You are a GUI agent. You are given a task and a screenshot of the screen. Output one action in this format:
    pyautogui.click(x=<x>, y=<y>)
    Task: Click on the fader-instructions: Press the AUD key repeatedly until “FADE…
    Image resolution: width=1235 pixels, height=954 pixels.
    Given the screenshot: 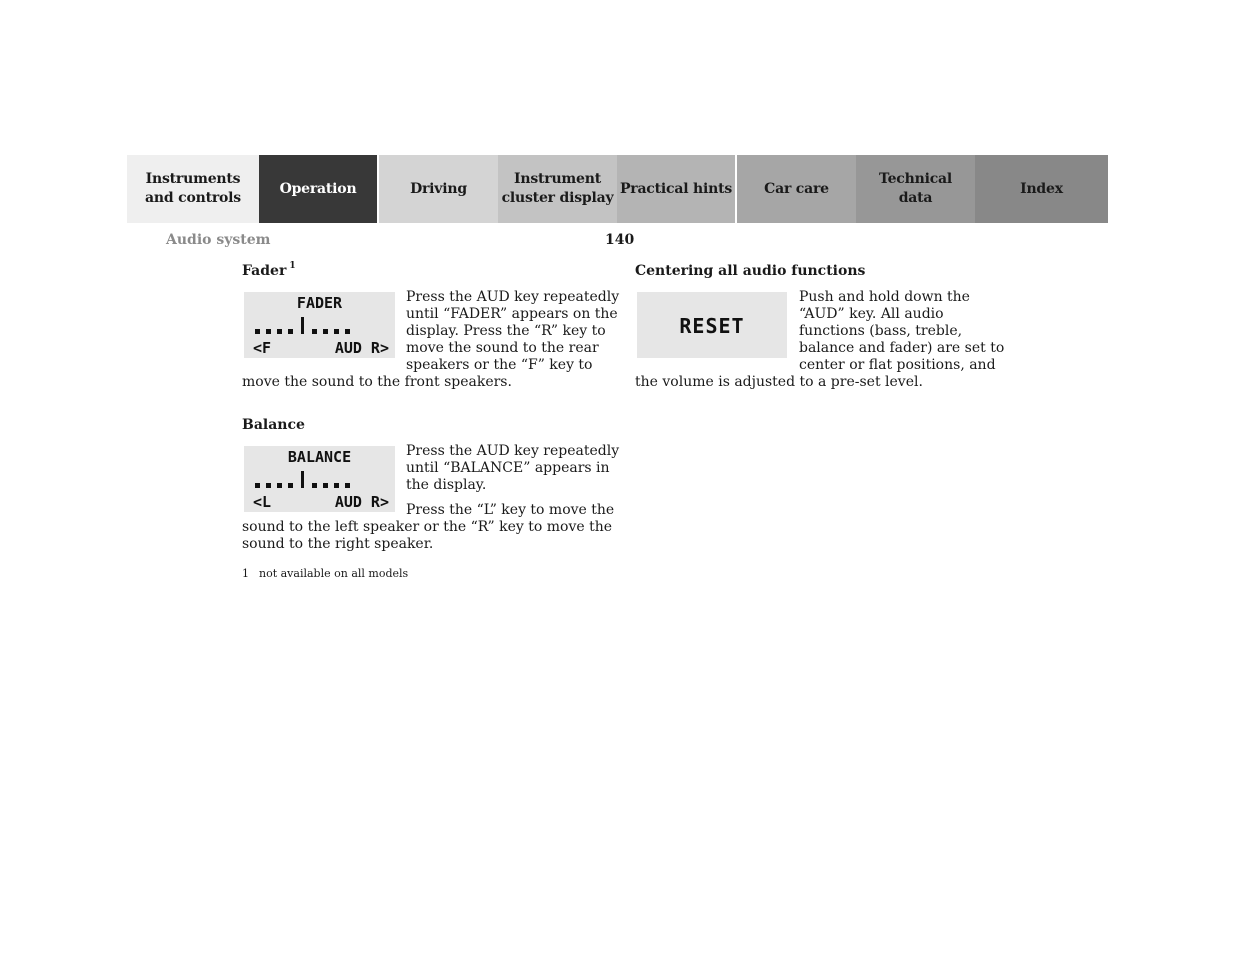 What is the action you would take?
    pyautogui.click(x=512, y=331)
    